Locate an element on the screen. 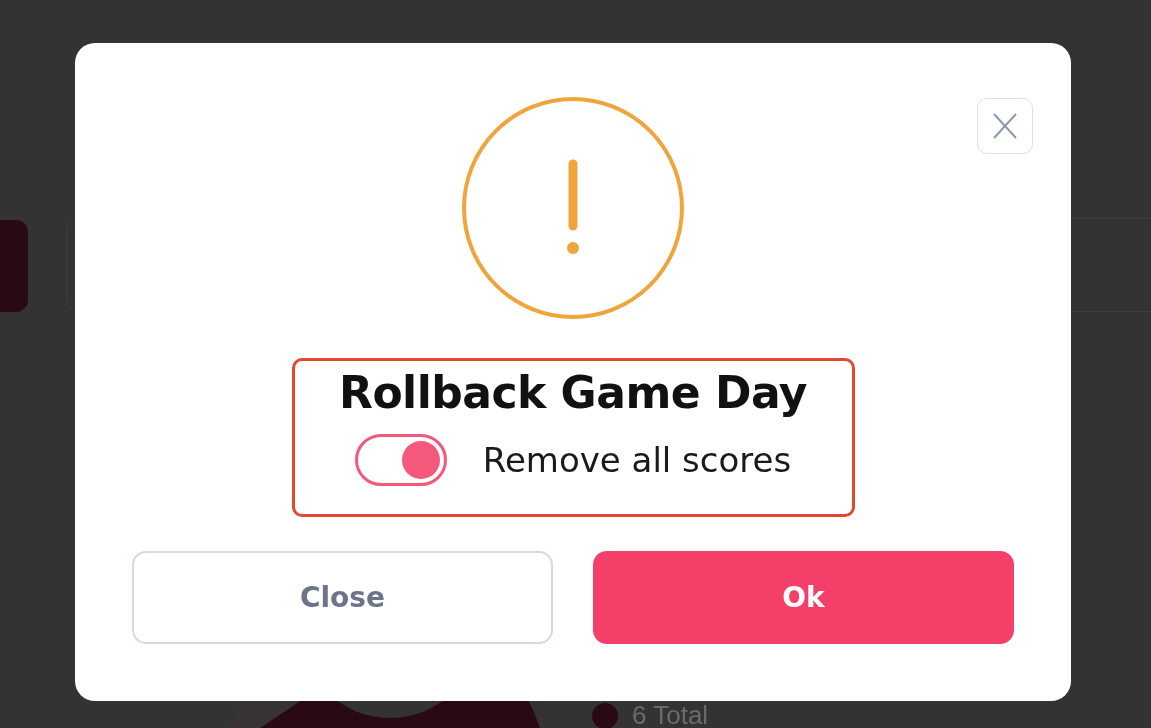  cancel-button: Close is located at coordinates (342, 597).